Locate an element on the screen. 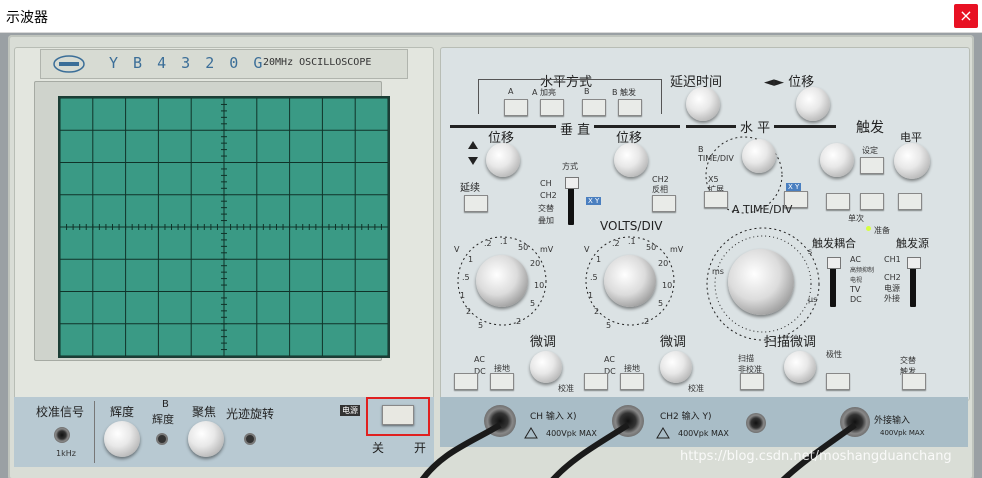 This screenshot has width=982, height=478. b-intensity-label: 辉度 is located at coordinates (163, 419).